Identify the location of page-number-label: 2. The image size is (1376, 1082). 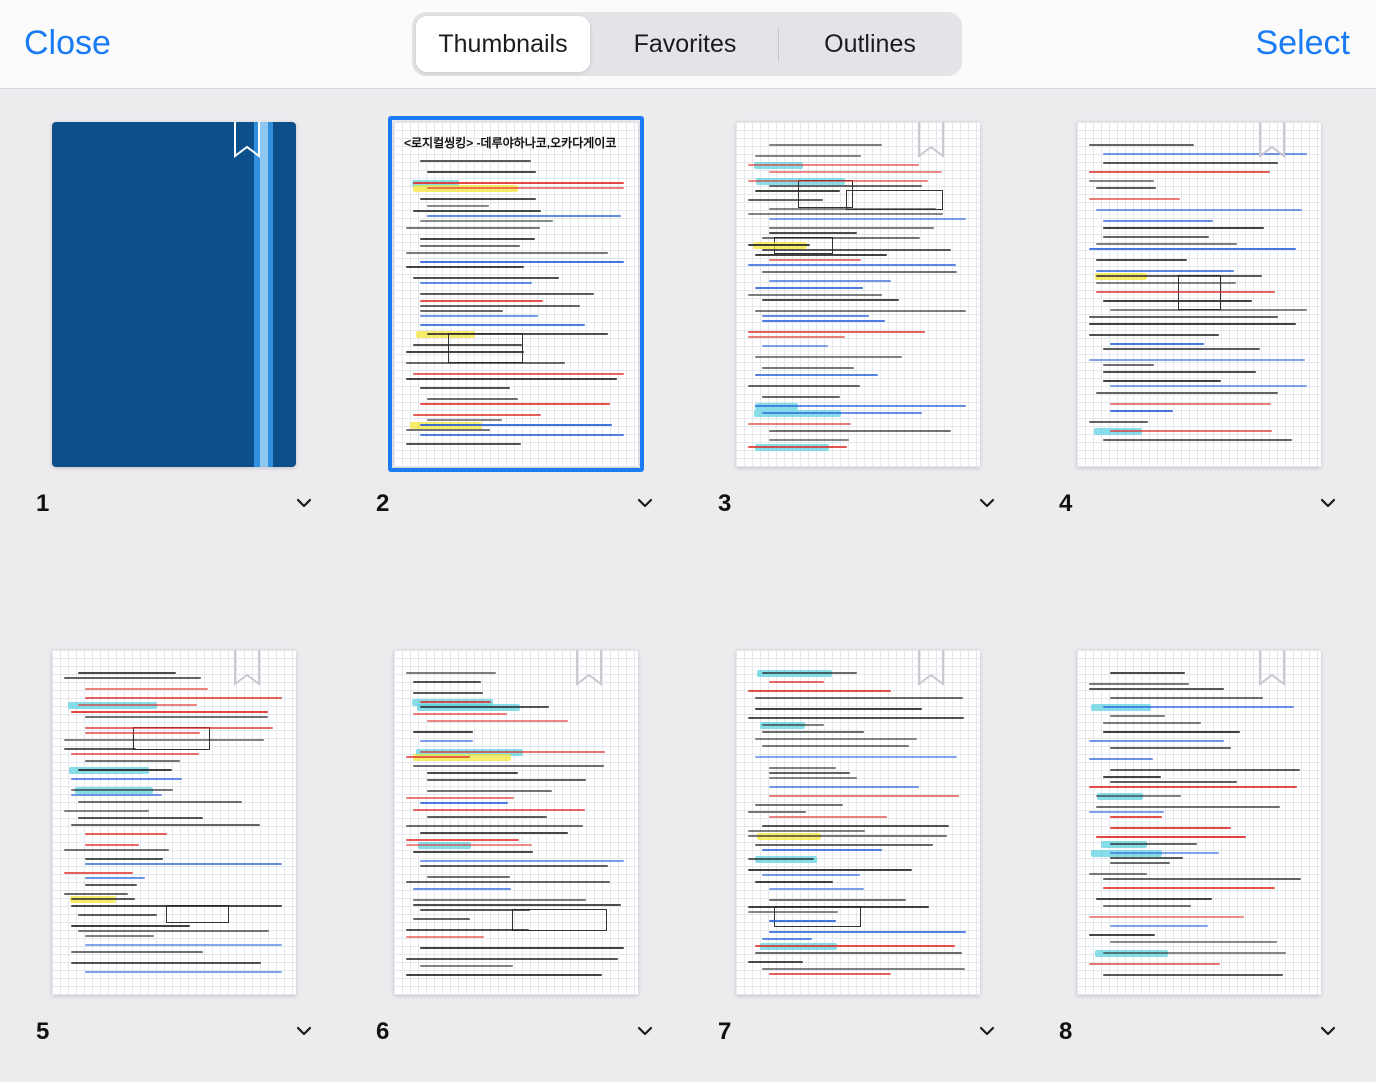
(383, 503).